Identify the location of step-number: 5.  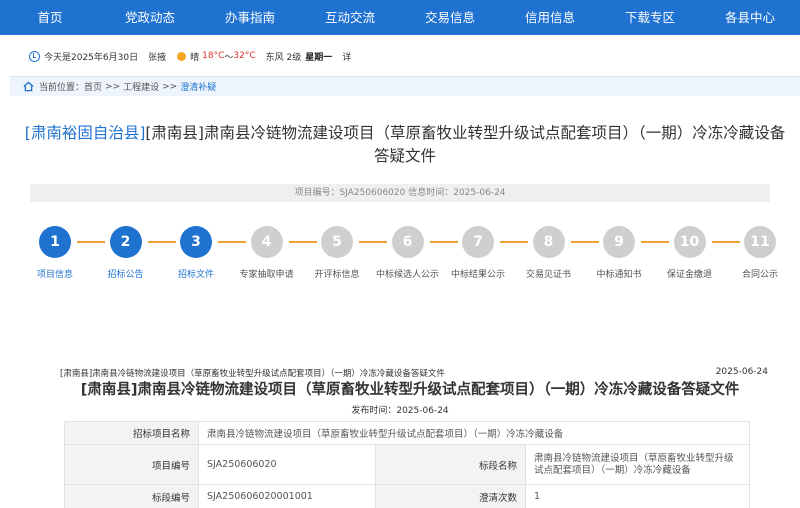
(337, 242).